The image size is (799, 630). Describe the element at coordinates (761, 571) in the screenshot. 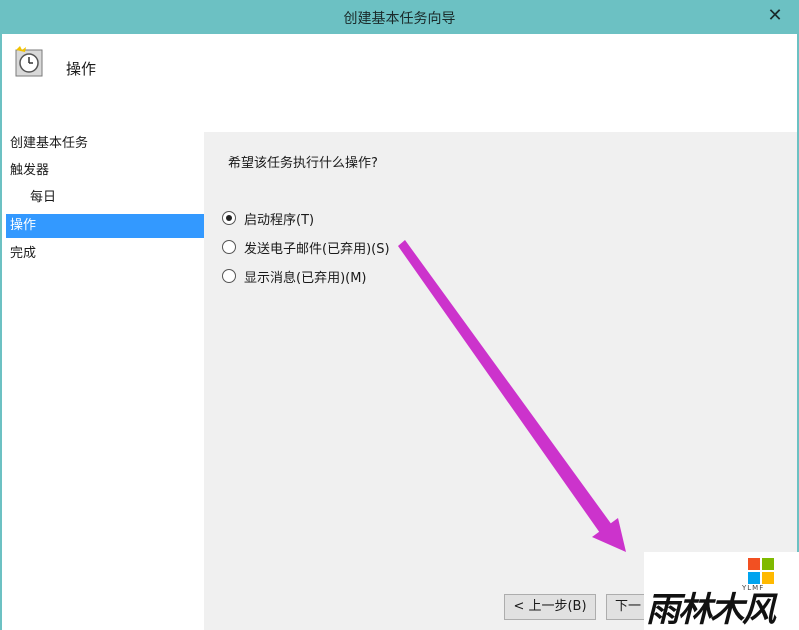

I see `windows-logo-icon` at that location.